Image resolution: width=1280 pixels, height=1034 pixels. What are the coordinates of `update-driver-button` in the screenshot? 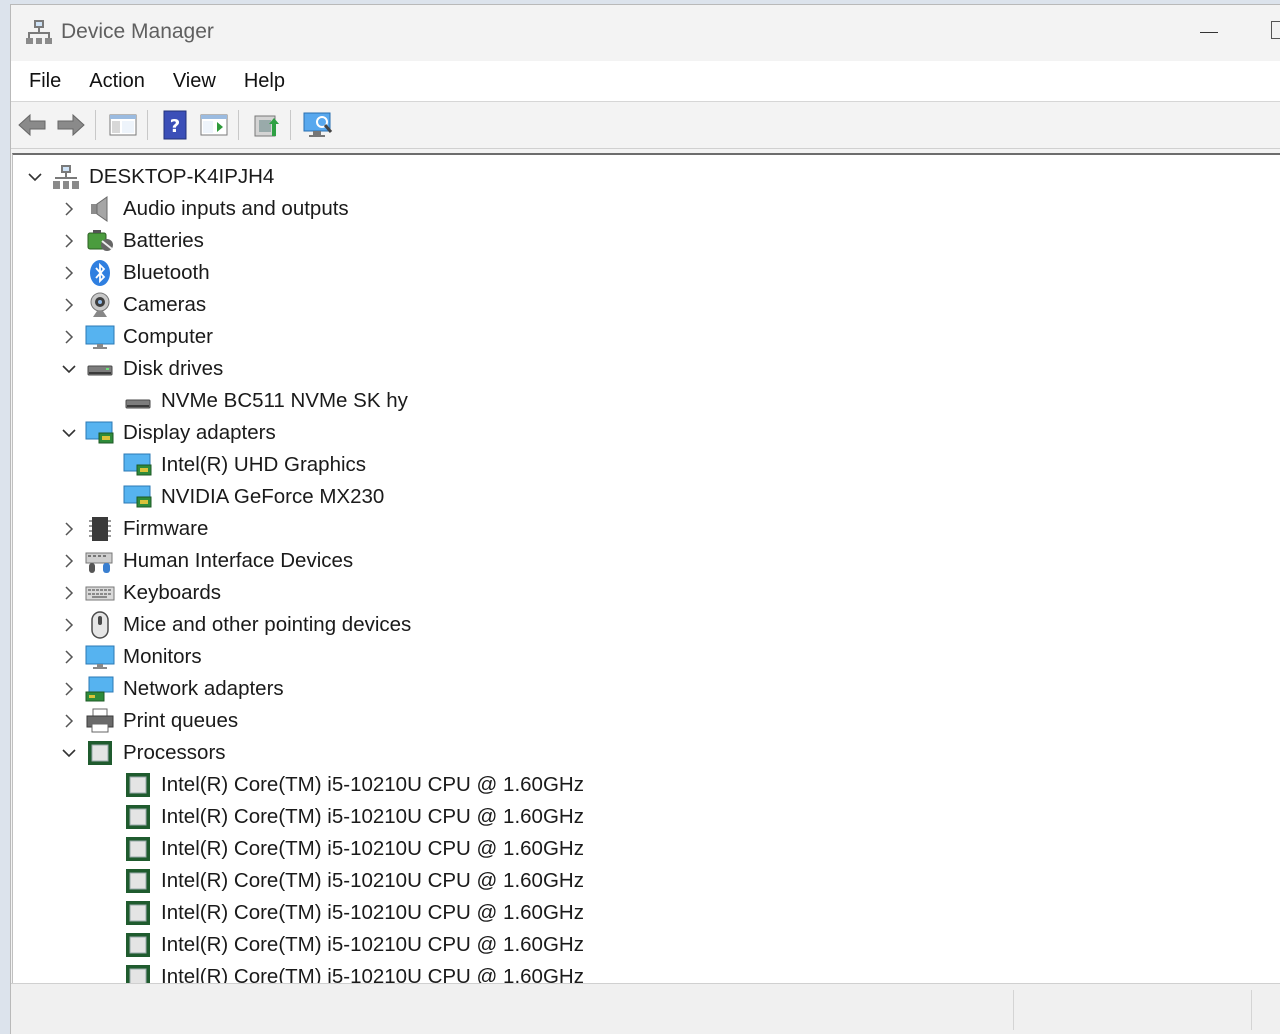 It's located at (266, 125).